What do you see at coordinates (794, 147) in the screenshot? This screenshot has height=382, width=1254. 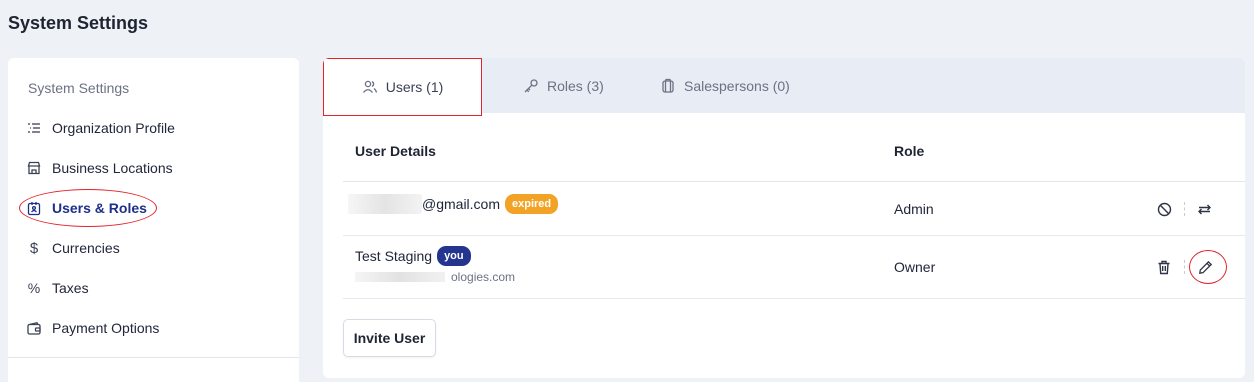 I see `users-table-header: User Details Role` at bounding box center [794, 147].